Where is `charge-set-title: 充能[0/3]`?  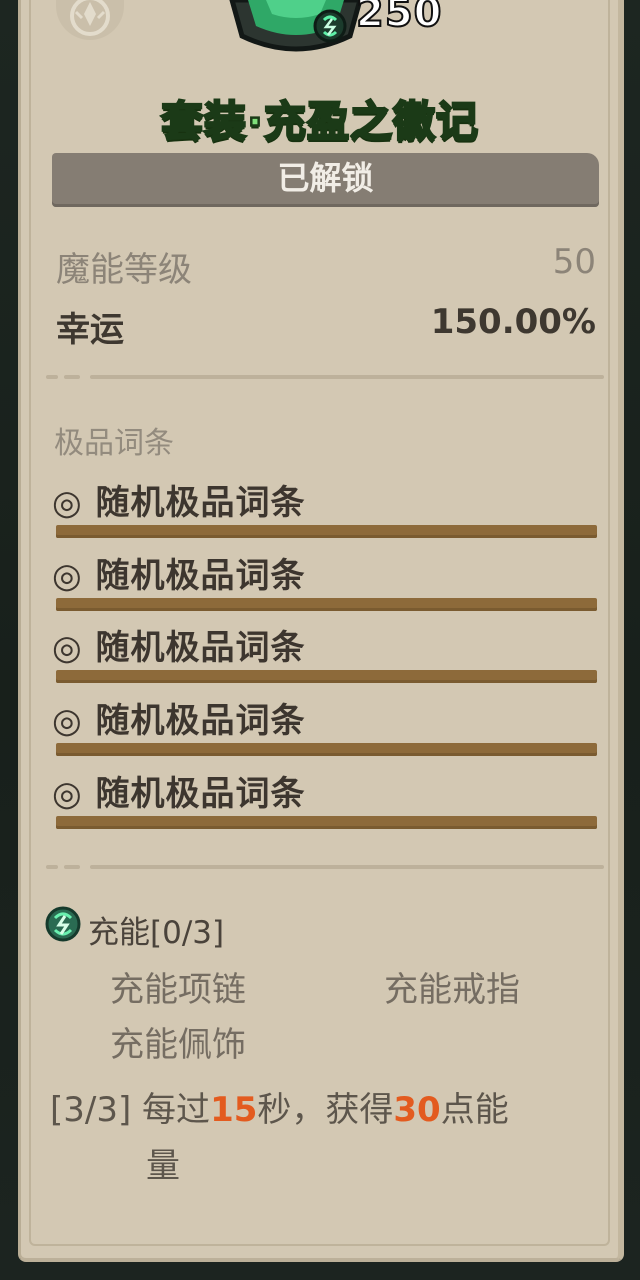
charge-set-title: 充能[0/3] is located at coordinates (156, 933).